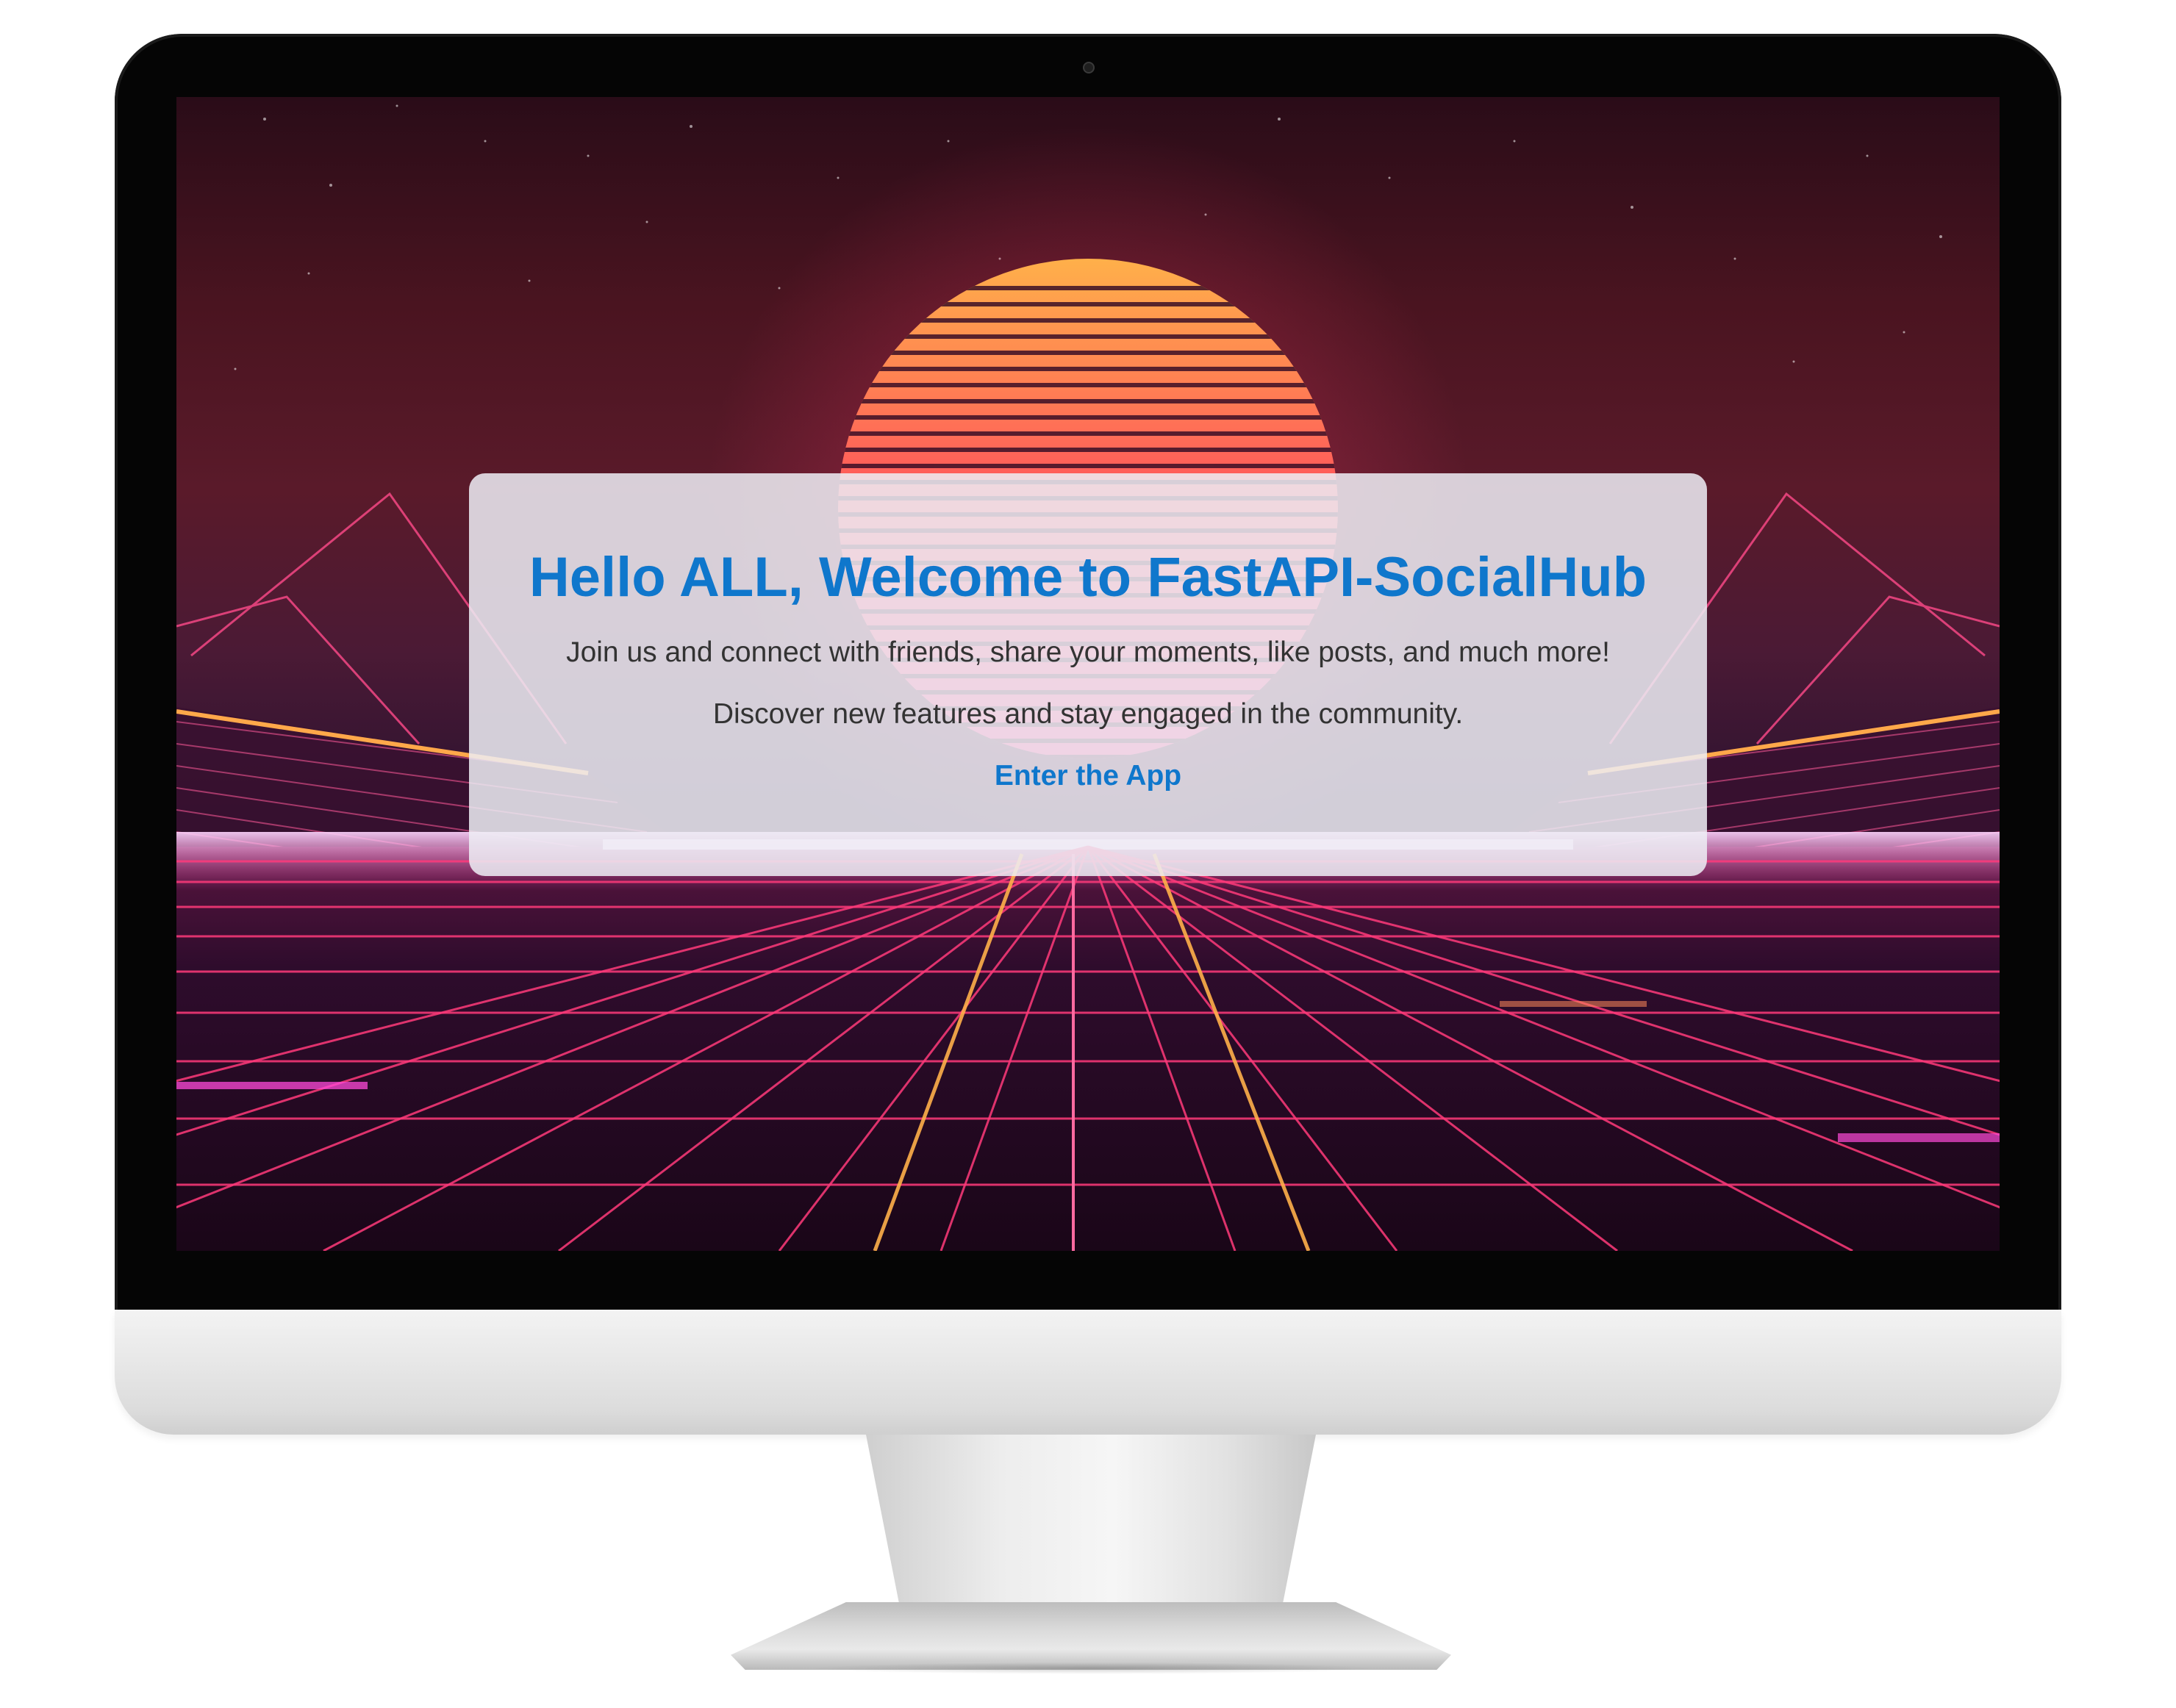 Image resolution: width=2176 pixels, height=1708 pixels. What do you see at coordinates (1091, 1636) in the screenshot?
I see `monitor-stand-base` at bounding box center [1091, 1636].